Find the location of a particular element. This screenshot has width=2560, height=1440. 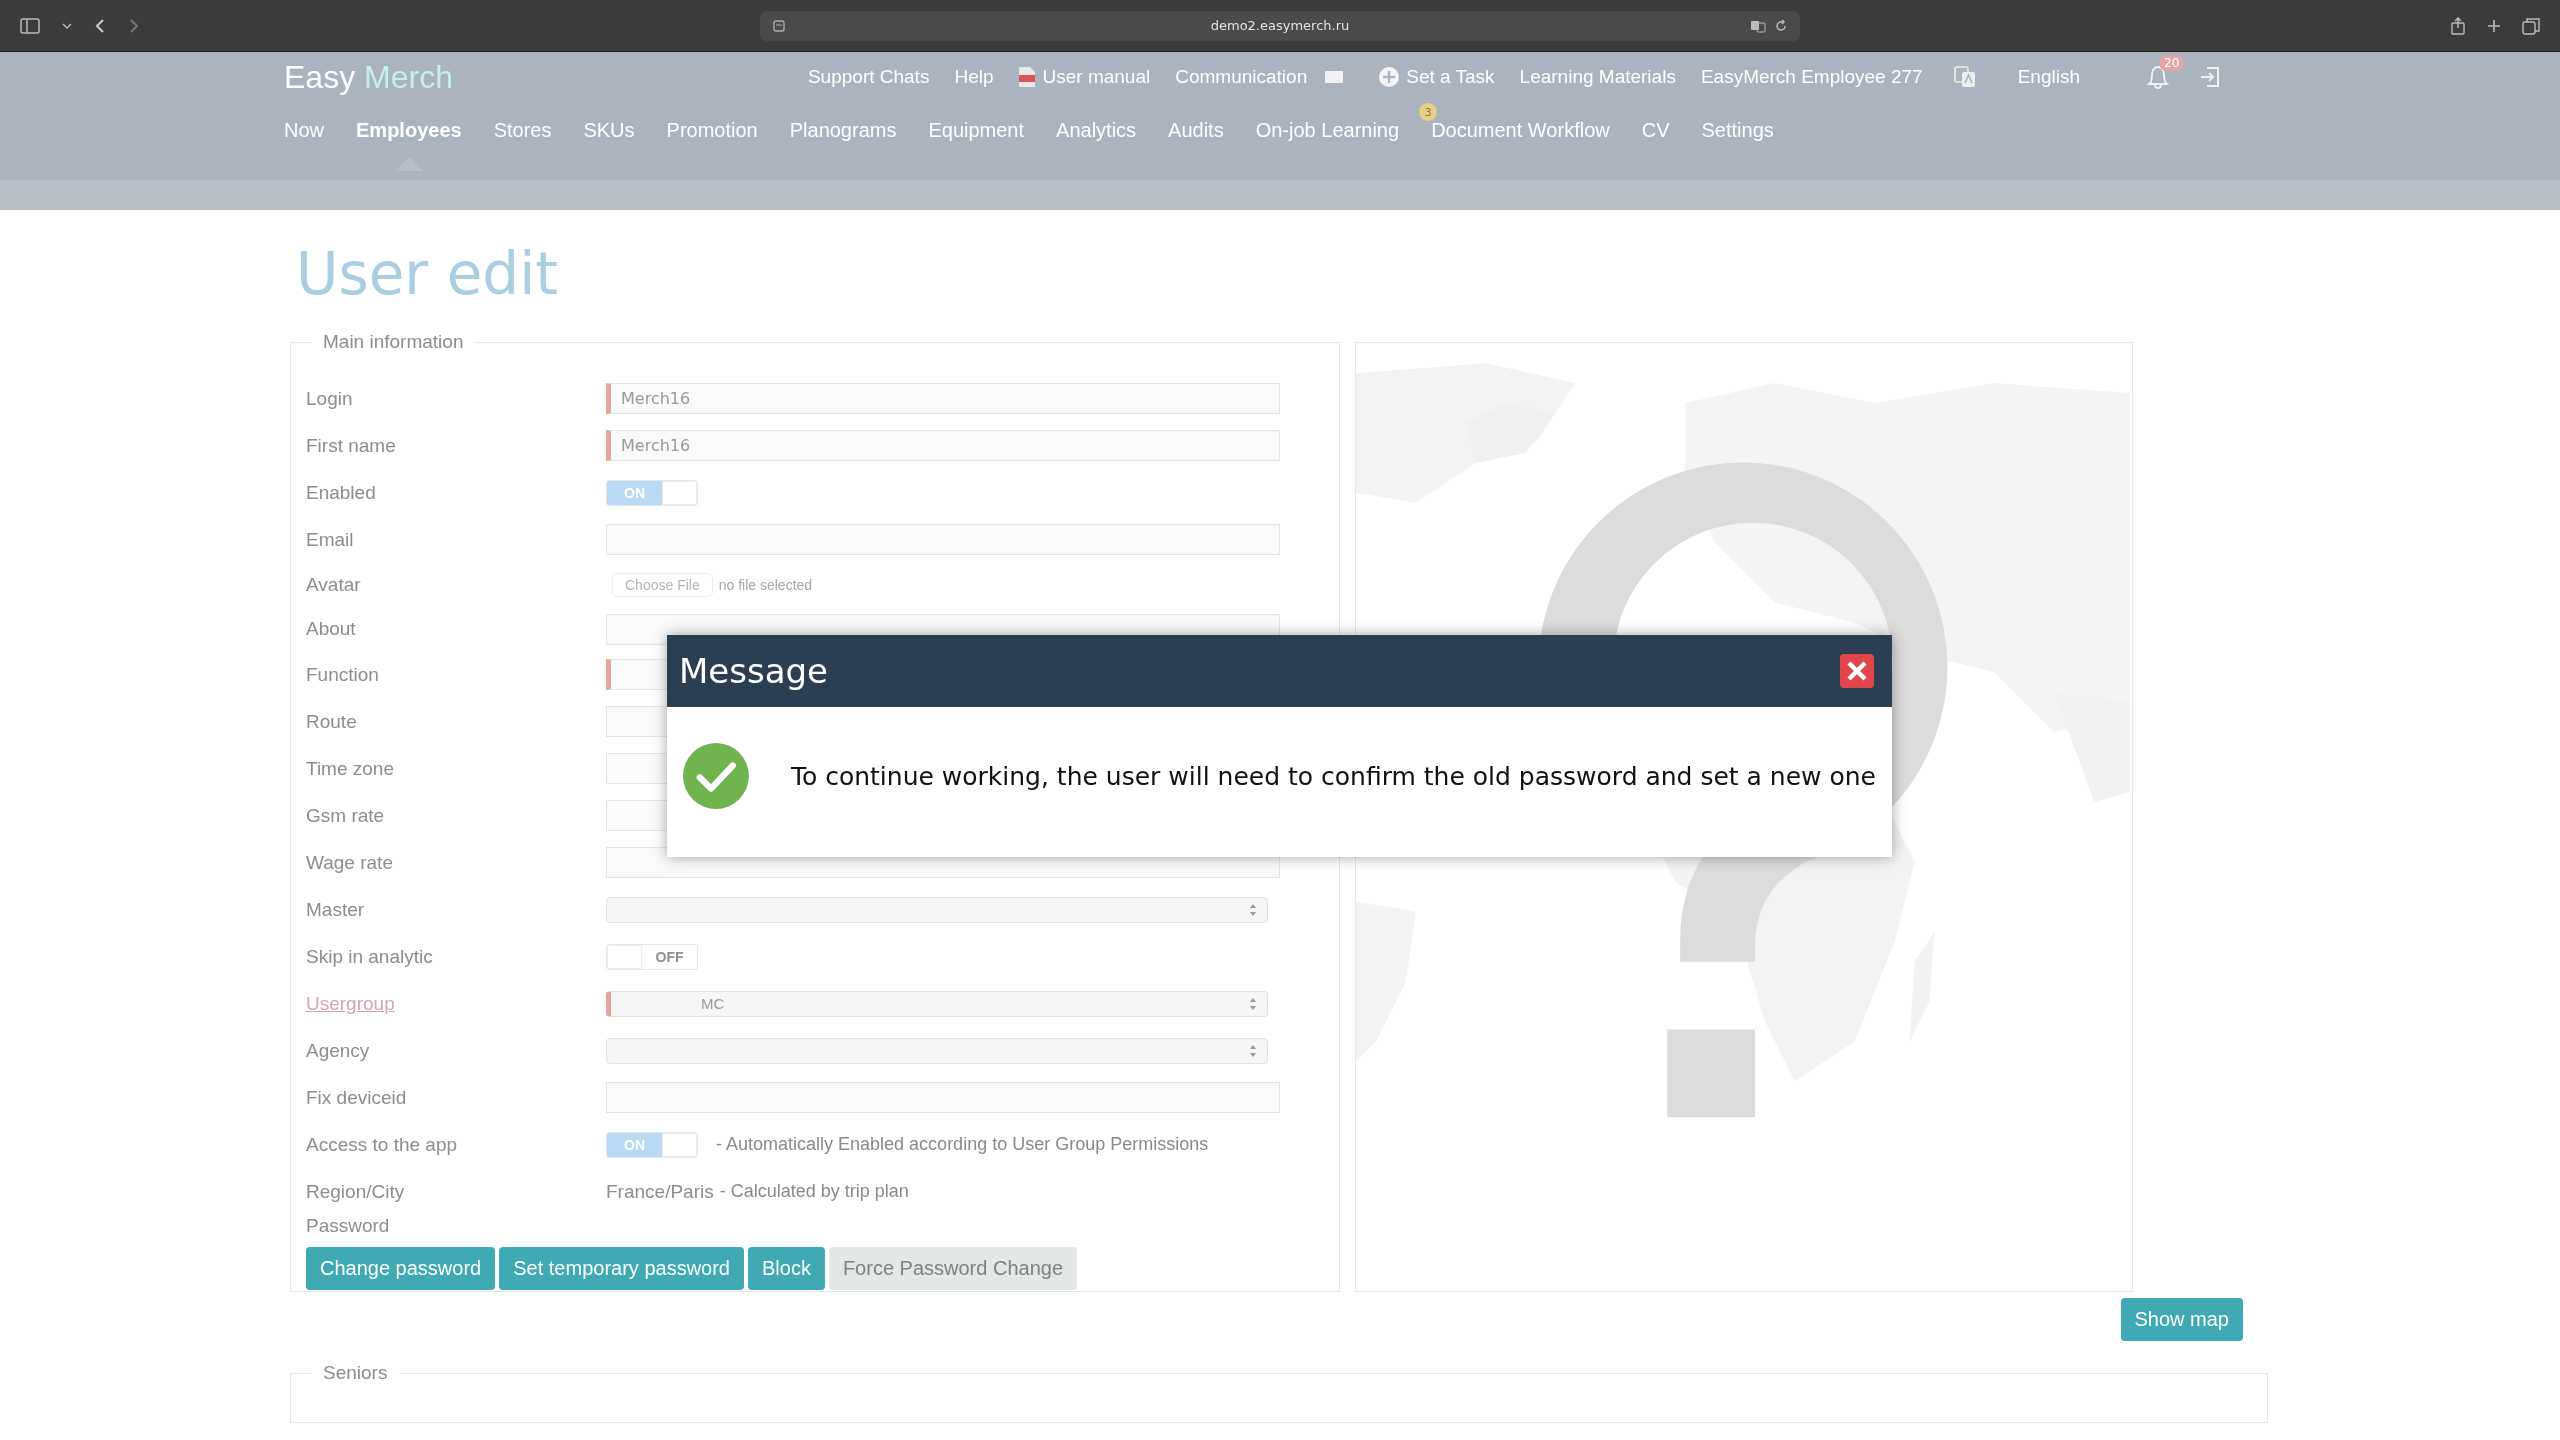

field-value: France/Paris is located at coordinates (660, 1191).